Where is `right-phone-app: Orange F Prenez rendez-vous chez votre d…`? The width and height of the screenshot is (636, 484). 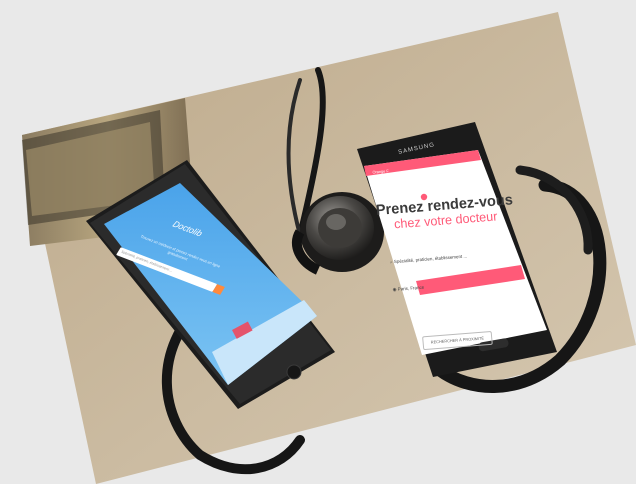
right-phone-app: Orange F Prenez rendez-vous chez votre d… is located at coordinates (449, 261).